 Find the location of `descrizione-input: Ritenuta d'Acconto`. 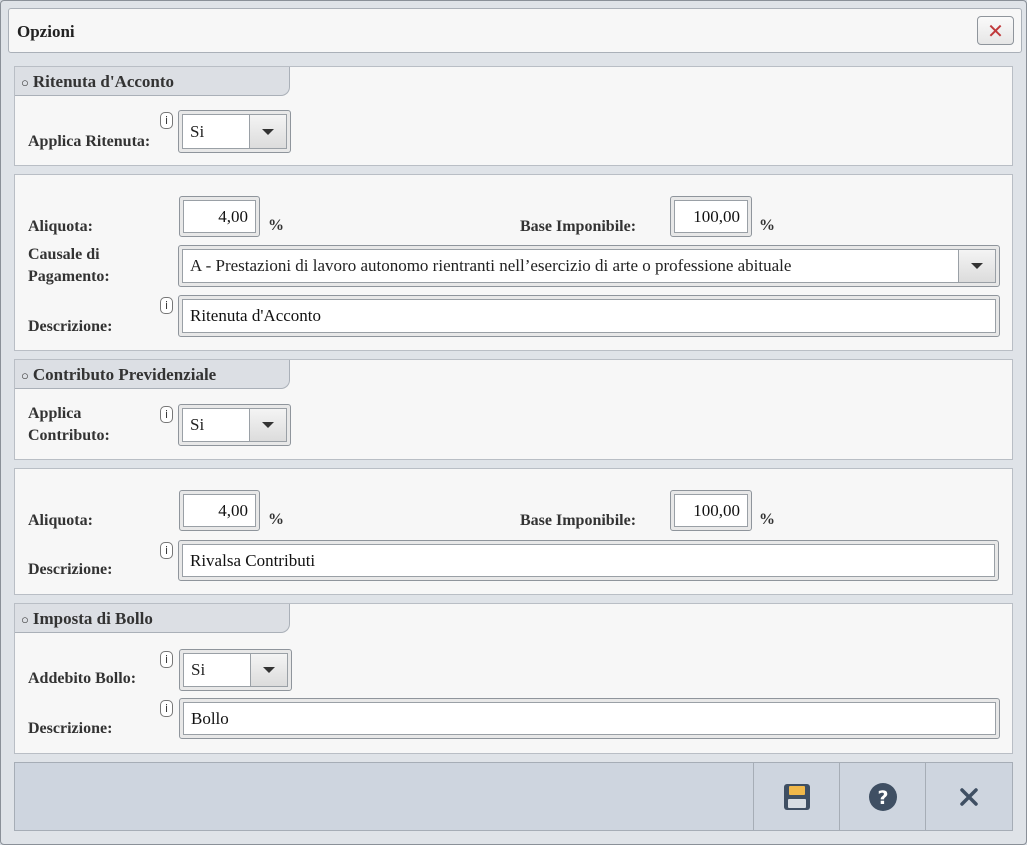

descrizione-input: Ritenuta d'Acconto is located at coordinates (589, 316).